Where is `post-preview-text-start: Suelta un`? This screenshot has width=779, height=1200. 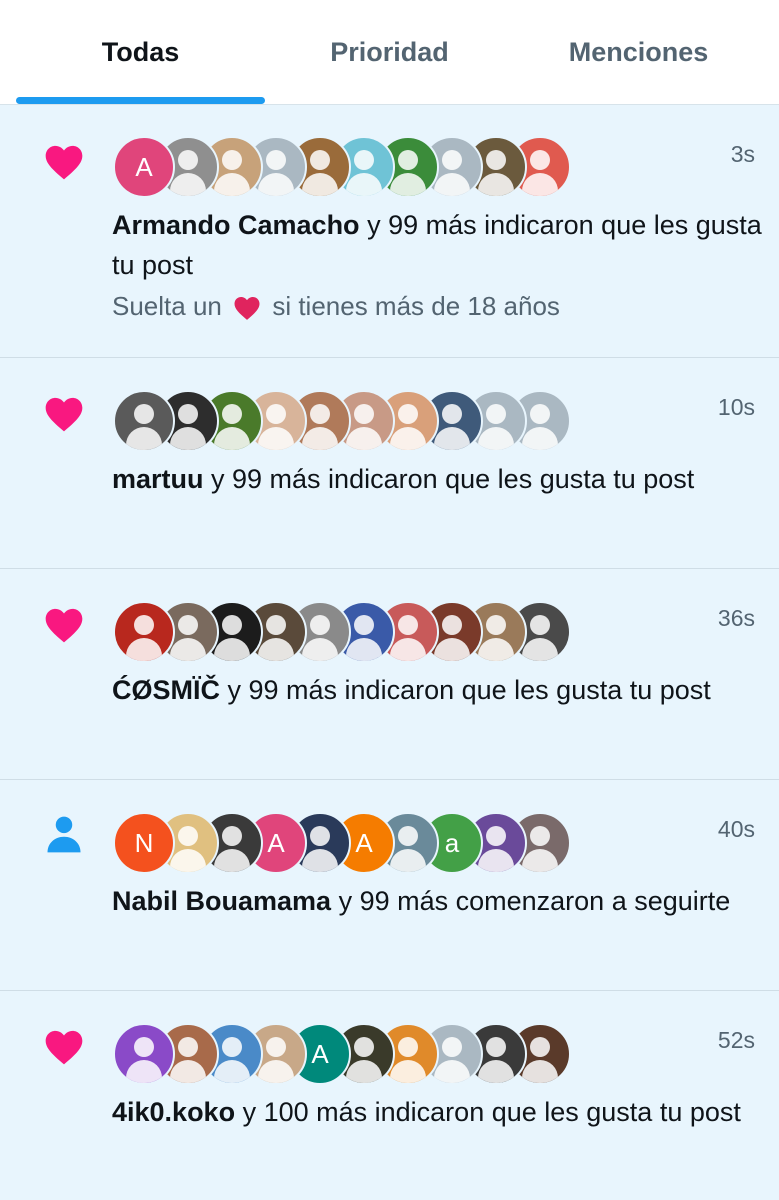 post-preview-text-start: Suelta un is located at coordinates (171, 306).